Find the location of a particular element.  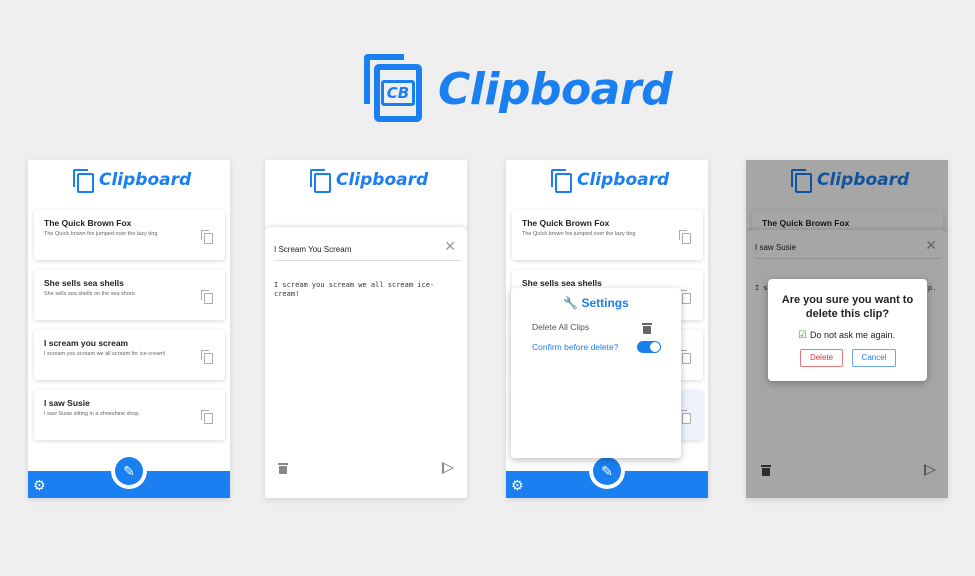

wrench-icon: 🔧 is located at coordinates (571, 303).